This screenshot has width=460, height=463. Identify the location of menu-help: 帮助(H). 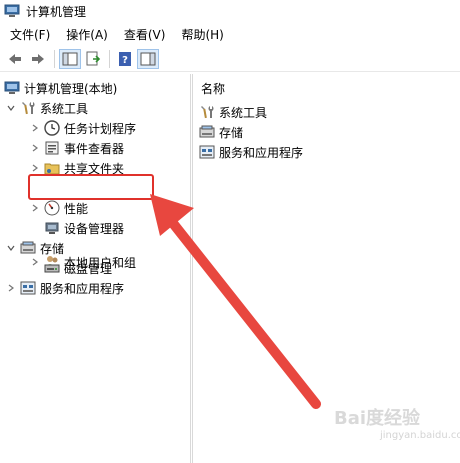
(202, 34).